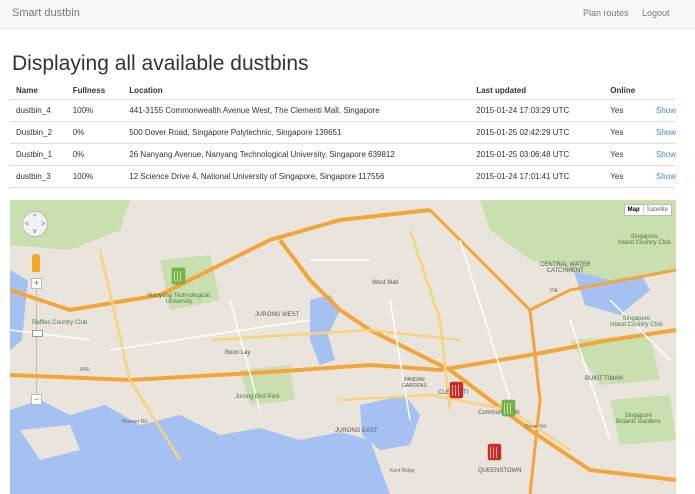 Image resolution: width=695 pixels, height=494 pixels. What do you see at coordinates (38, 154) in the screenshot?
I see `cell-name: Dustbin_1` at bounding box center [38, 154].